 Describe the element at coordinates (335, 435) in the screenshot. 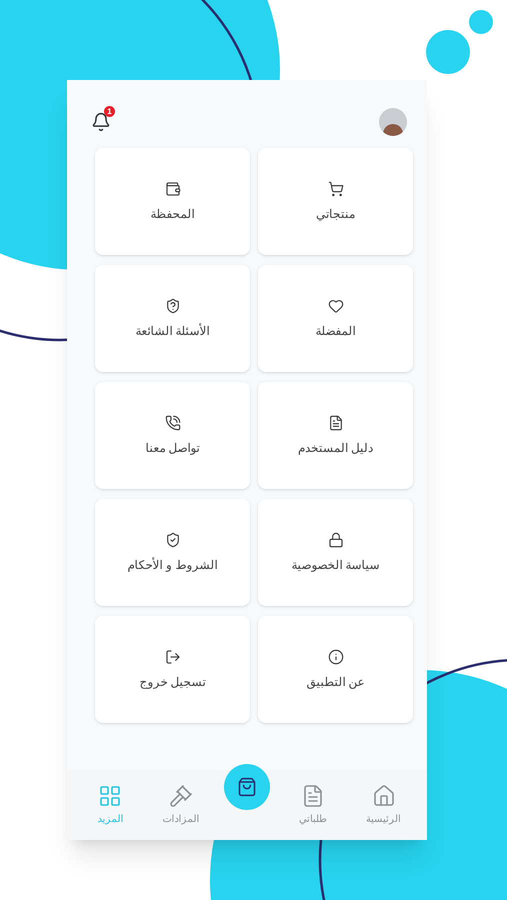

I see `menu-card: دليل المستخدم` at that location.